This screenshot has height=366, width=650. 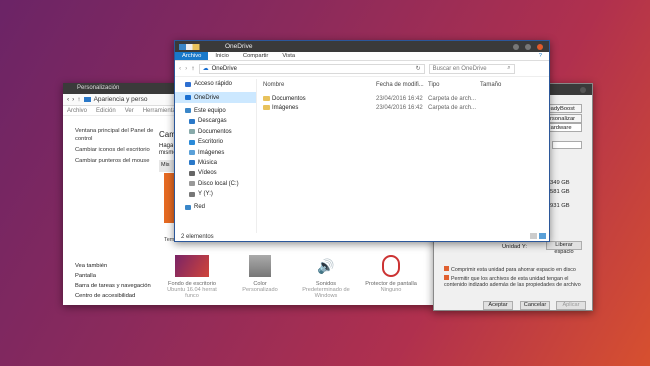 I want to click on window-title: Personalización, so click(x=98, y=88).